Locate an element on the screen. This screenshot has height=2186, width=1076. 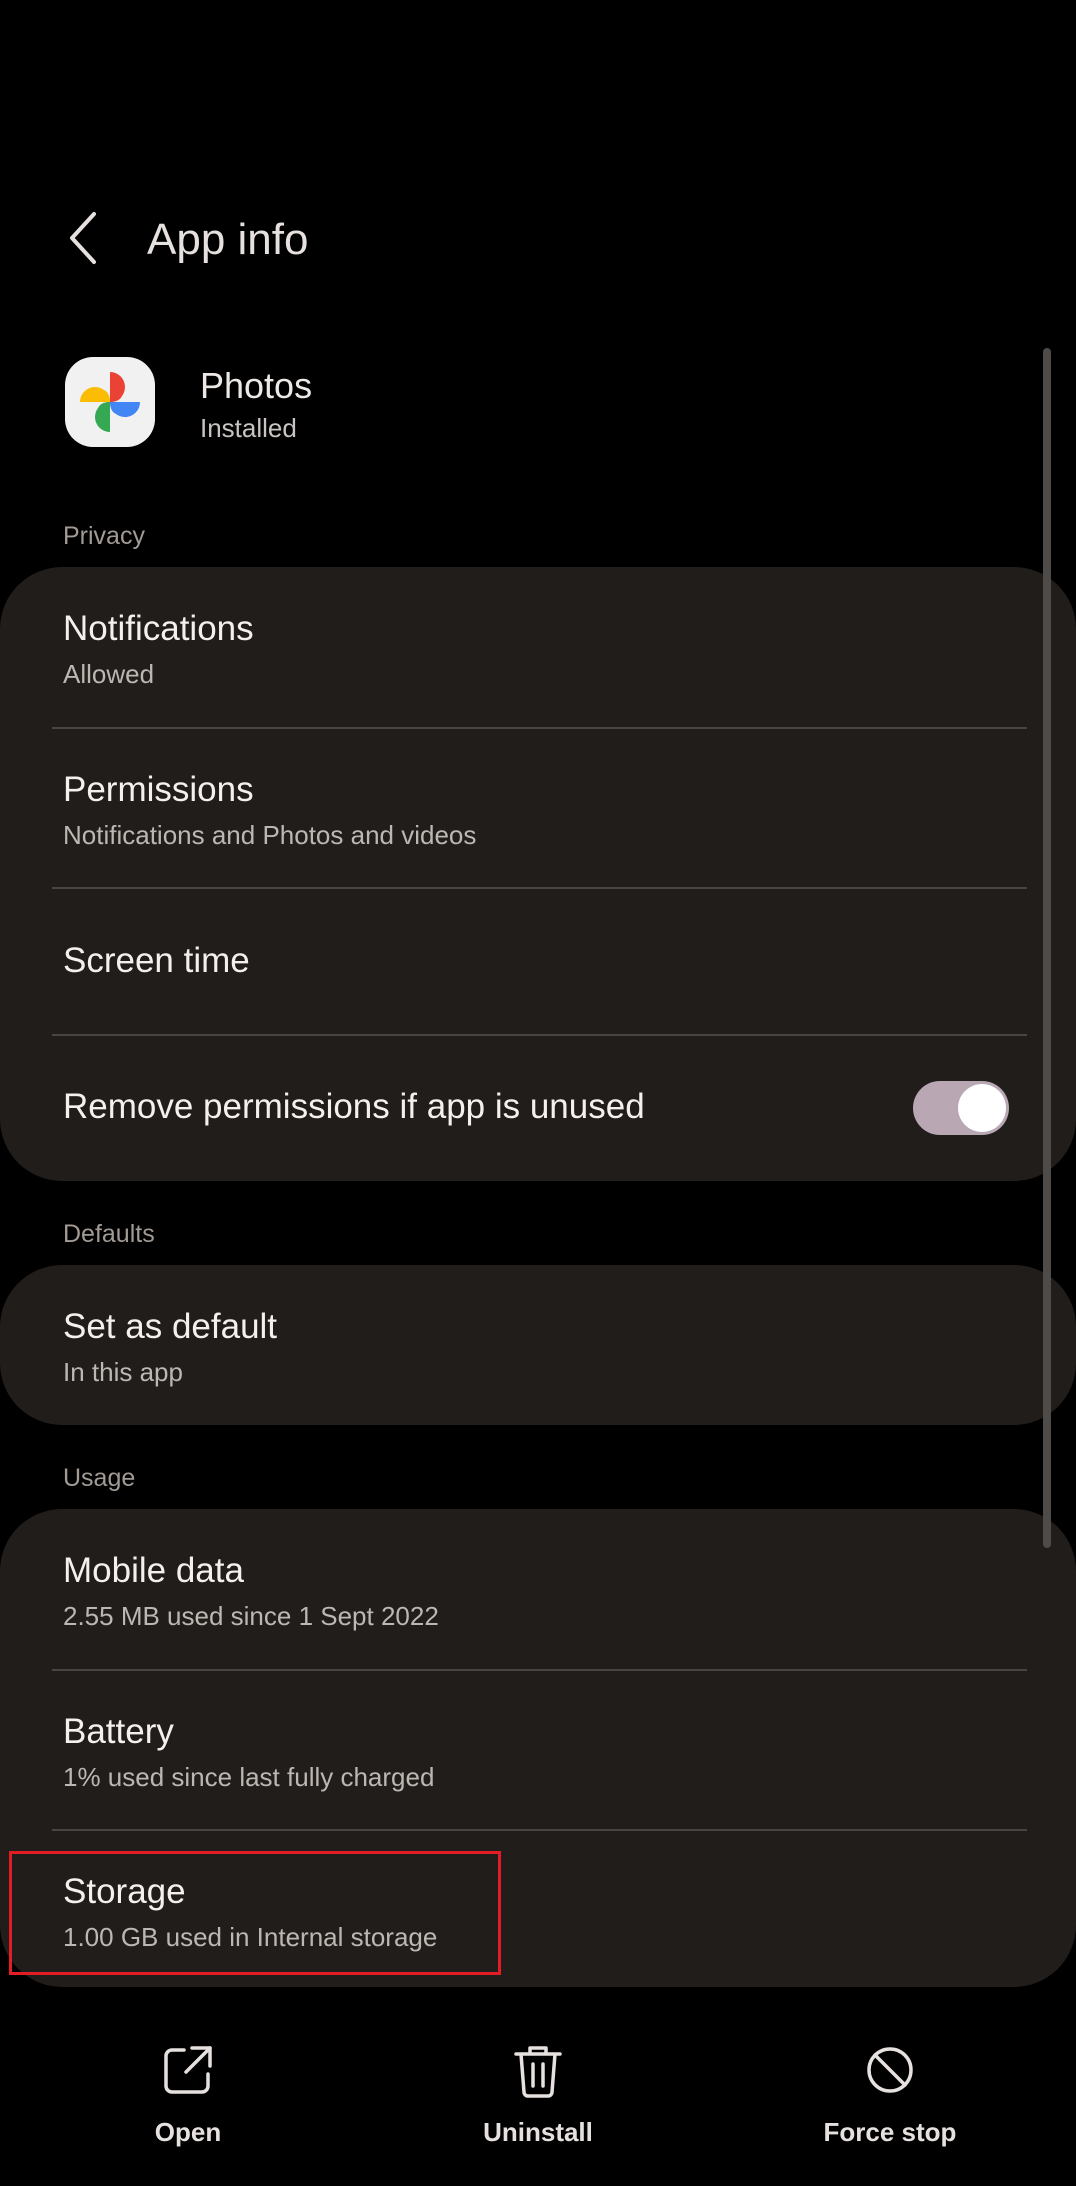
photos-app-icon is located at coordinates (110, 402).